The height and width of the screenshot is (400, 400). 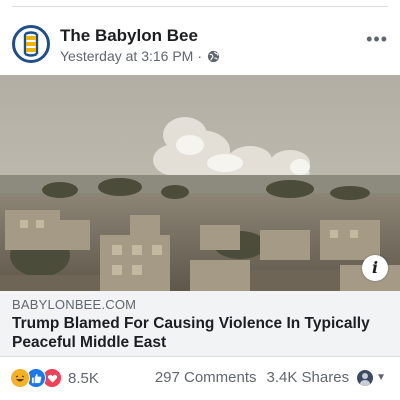 I want to click on post-meta: Yesterday at 3:16 PM ·, so click(x=140, y=56).